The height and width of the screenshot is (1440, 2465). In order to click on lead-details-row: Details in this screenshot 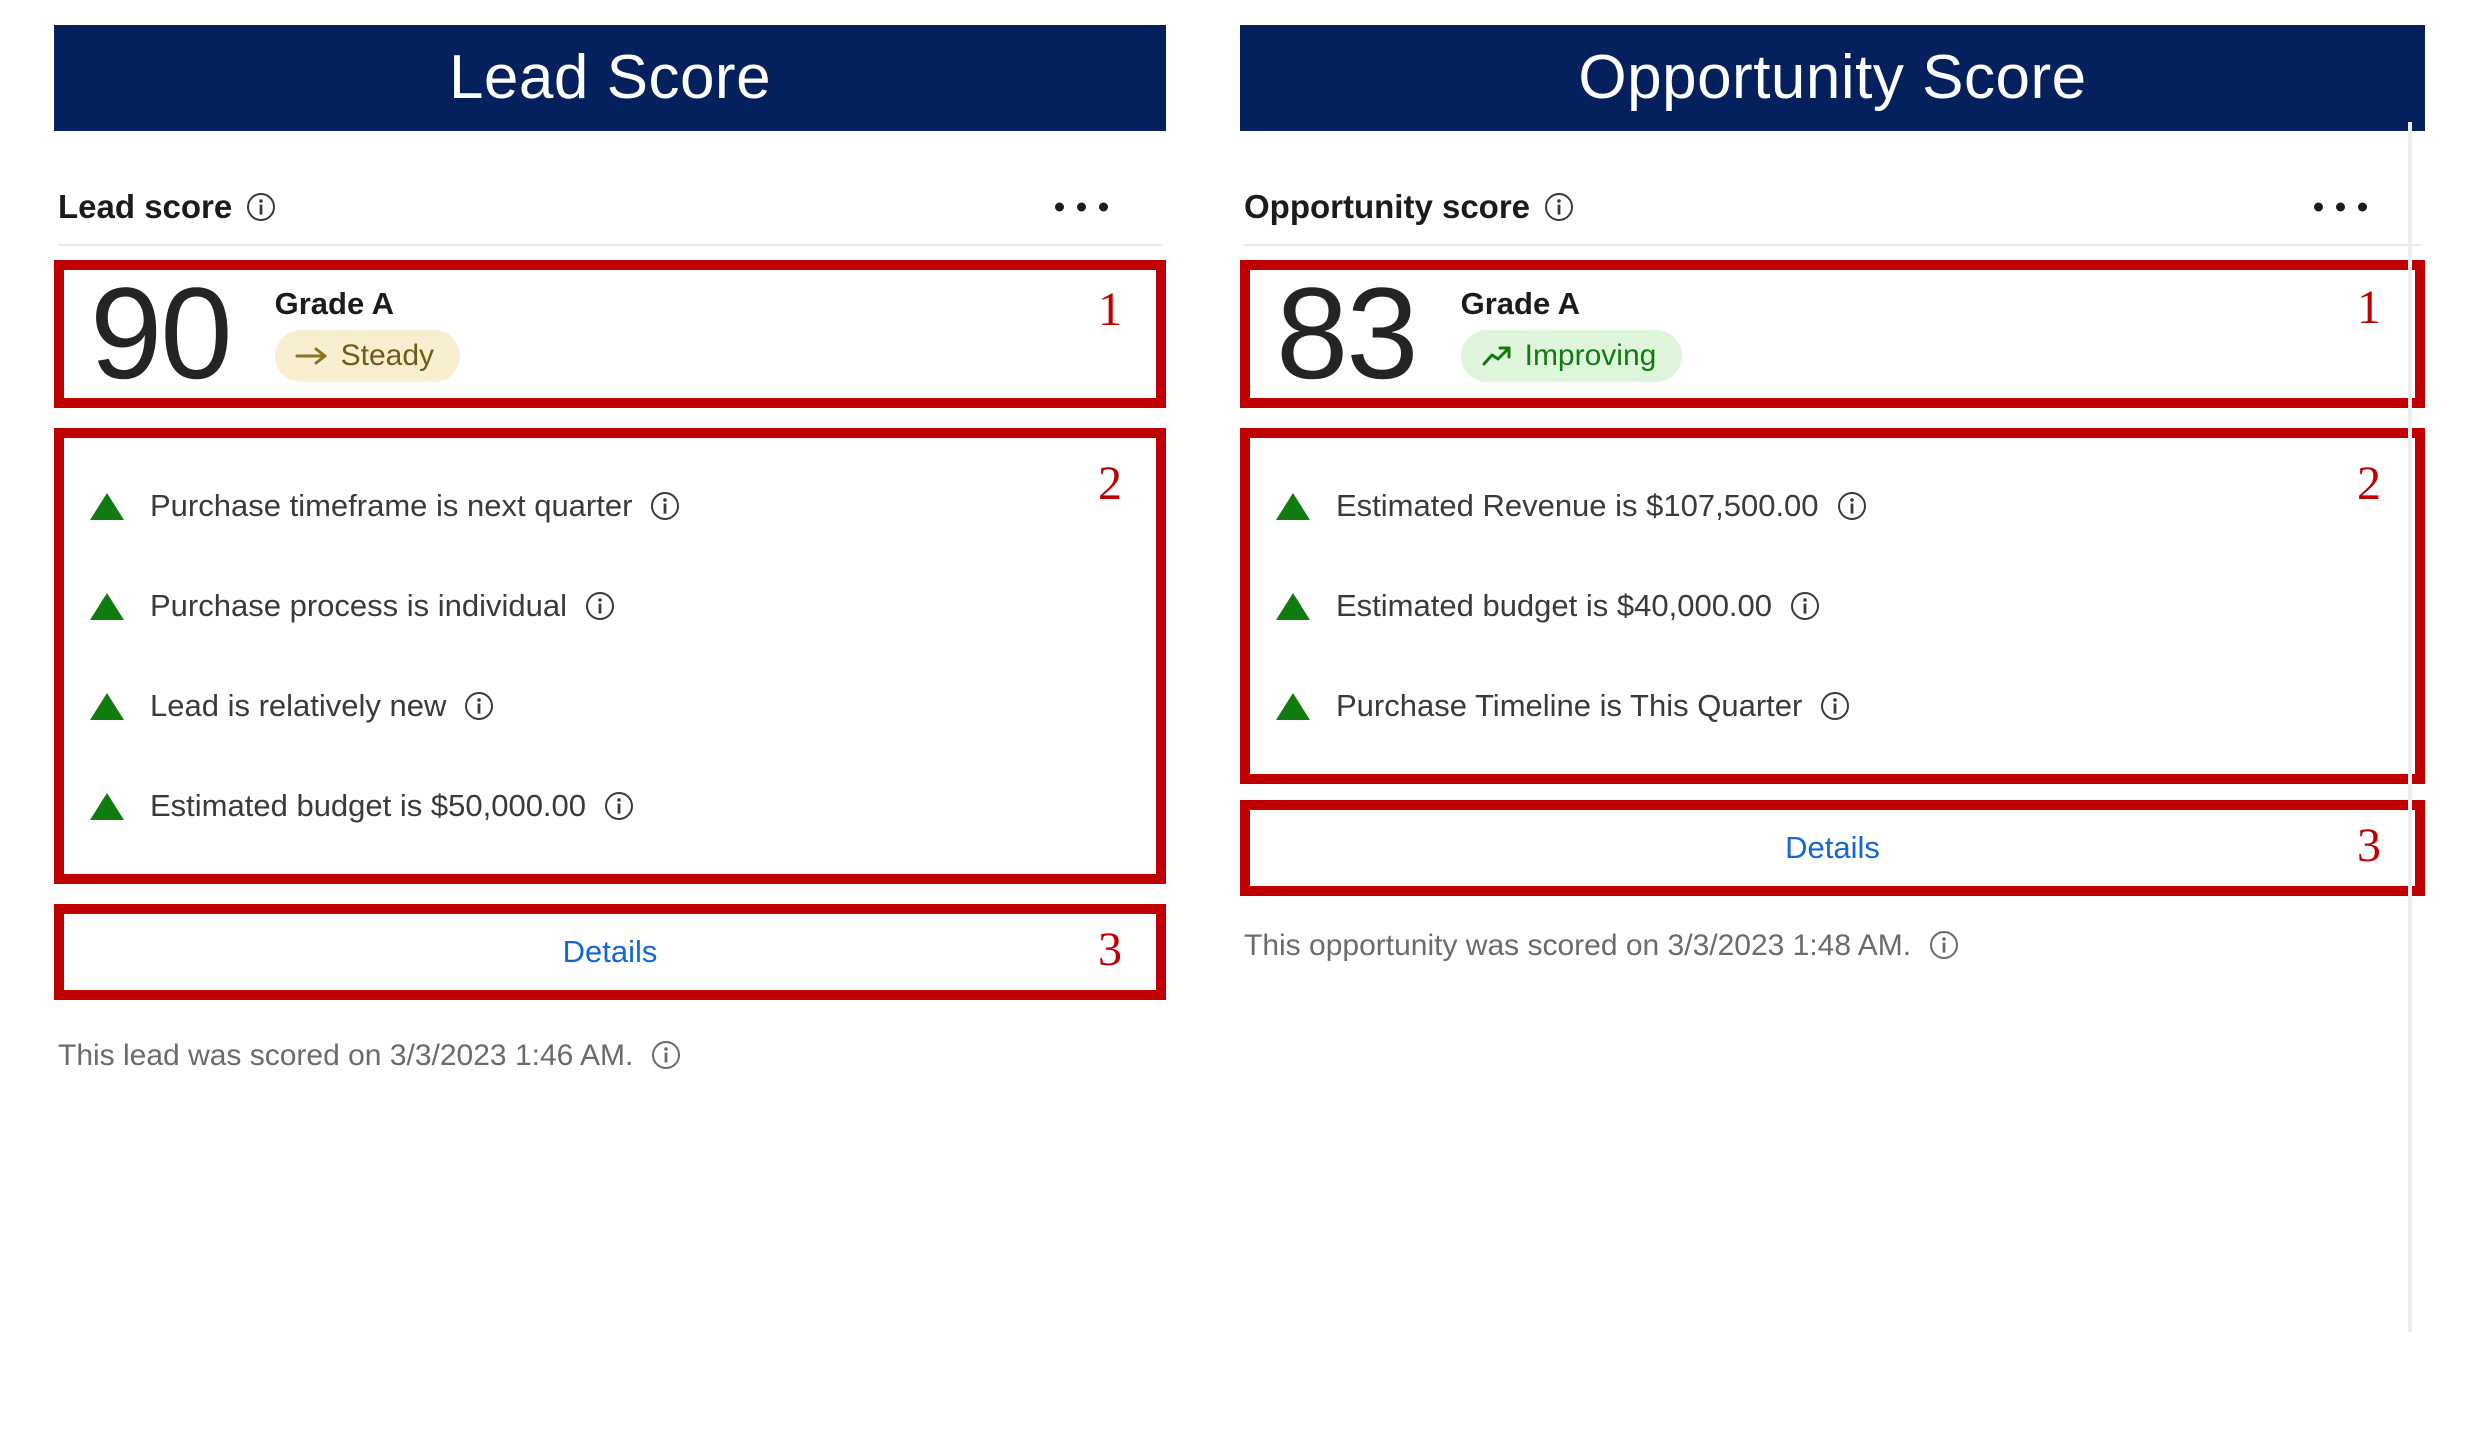, I will do `click(610, 952)`.